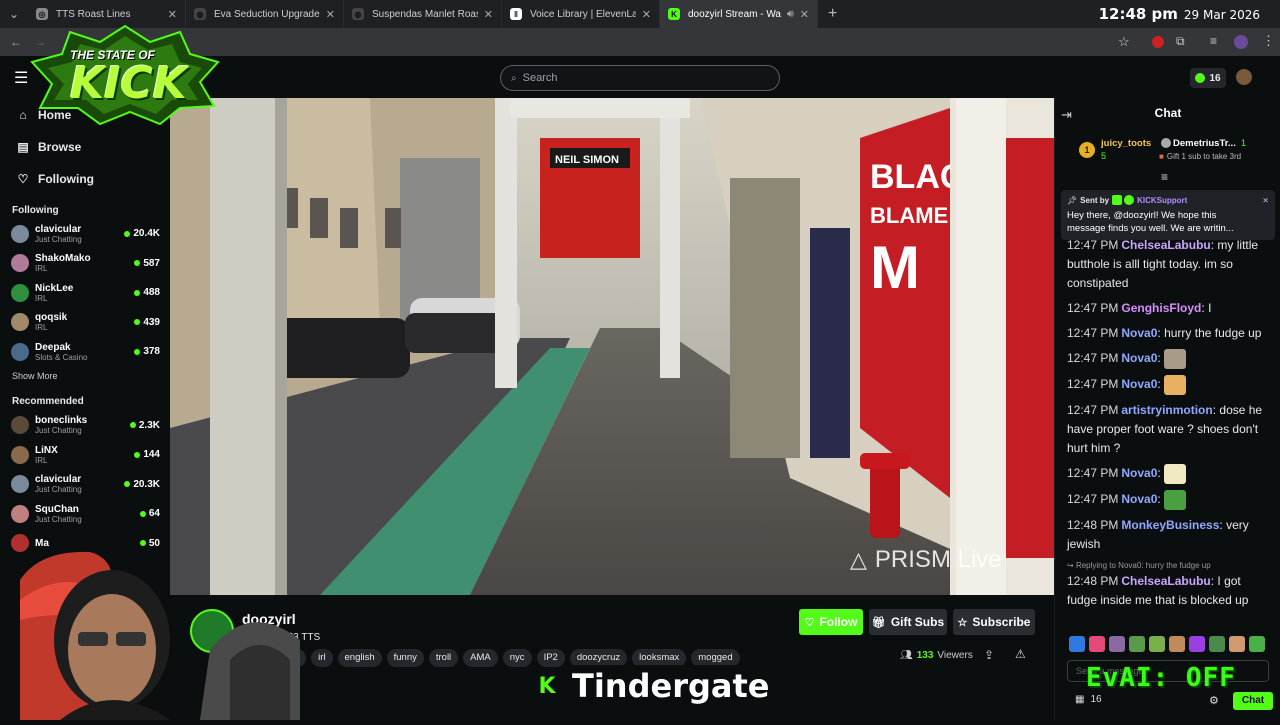 This screenshot has width=1280, height=725. What do you see at coordinates (517, 658) in the screenshot?
I see `stream-tag: nyc` at bounding box center [517, 658].